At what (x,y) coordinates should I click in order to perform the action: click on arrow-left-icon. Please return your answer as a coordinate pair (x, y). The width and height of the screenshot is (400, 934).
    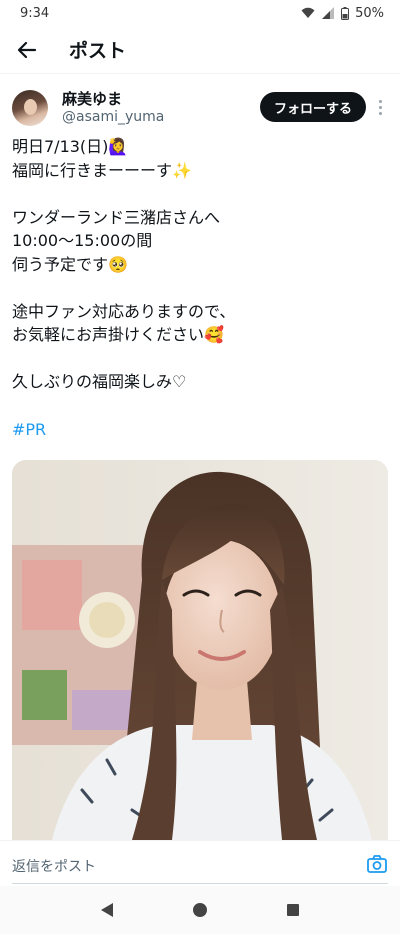
    Looking at the image, I should click on (27, 49).